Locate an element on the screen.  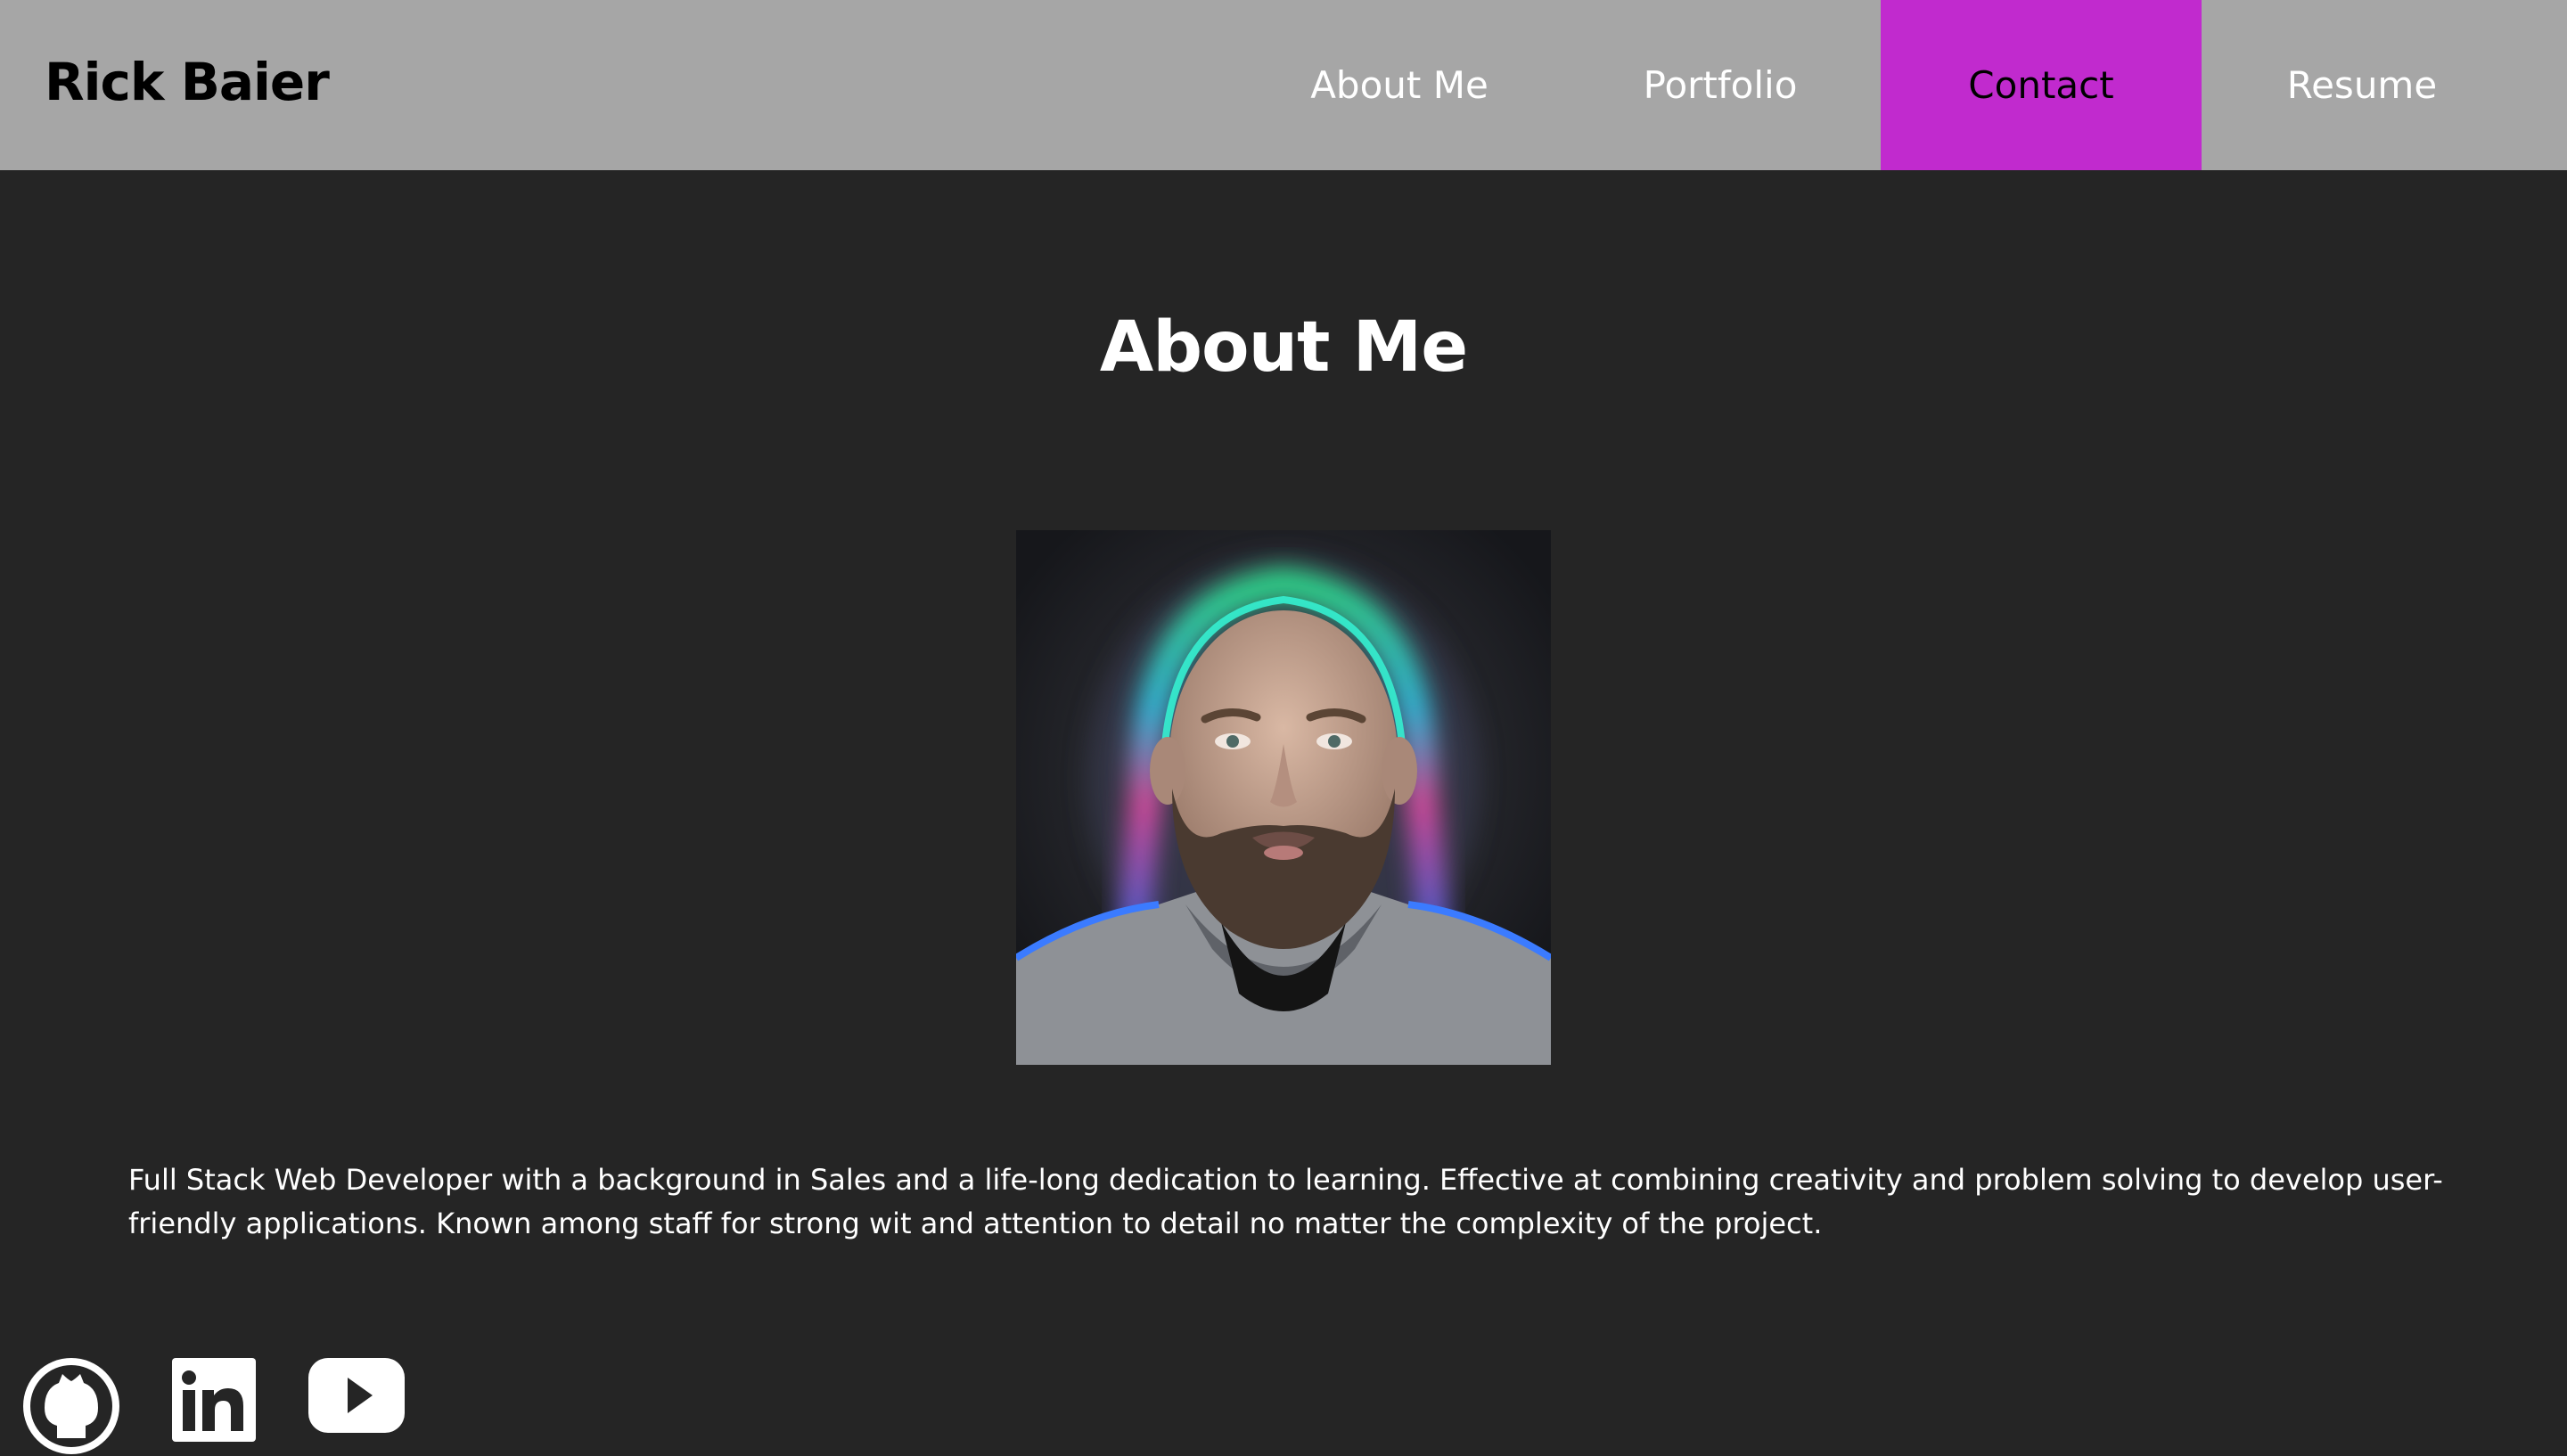
nav-portfolio: Portfolio is located at coordinates (1720, 85).